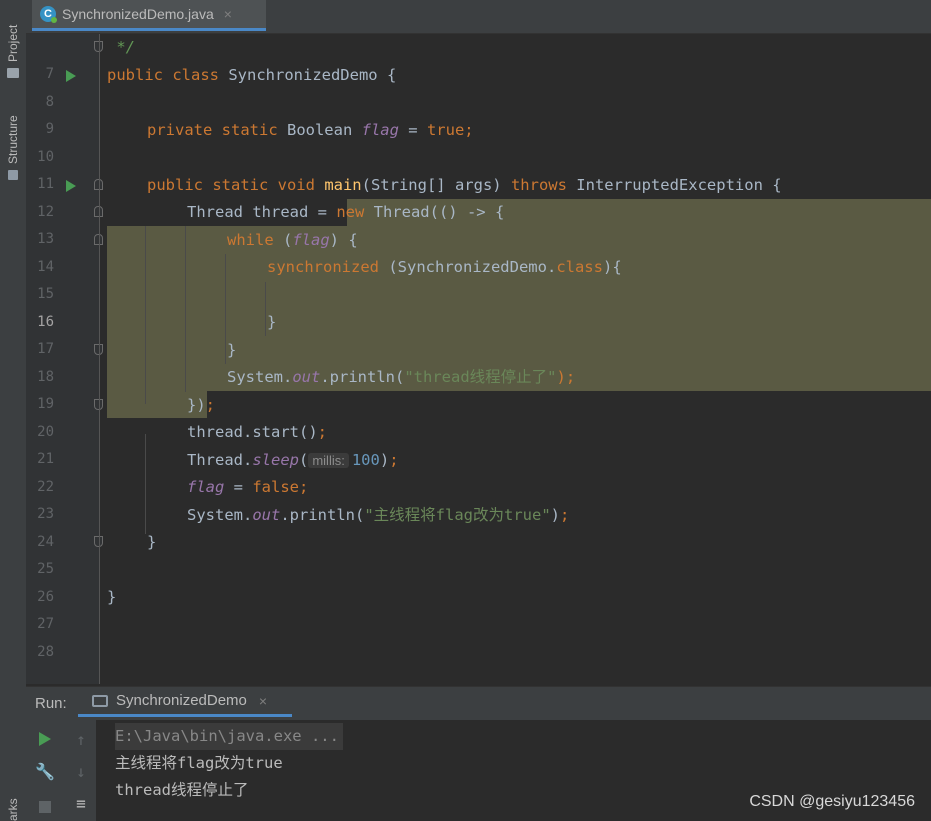  Describe the element at coordinates (478, 58) in the screenshot. I see `code-line-7: 7 */` at that location.